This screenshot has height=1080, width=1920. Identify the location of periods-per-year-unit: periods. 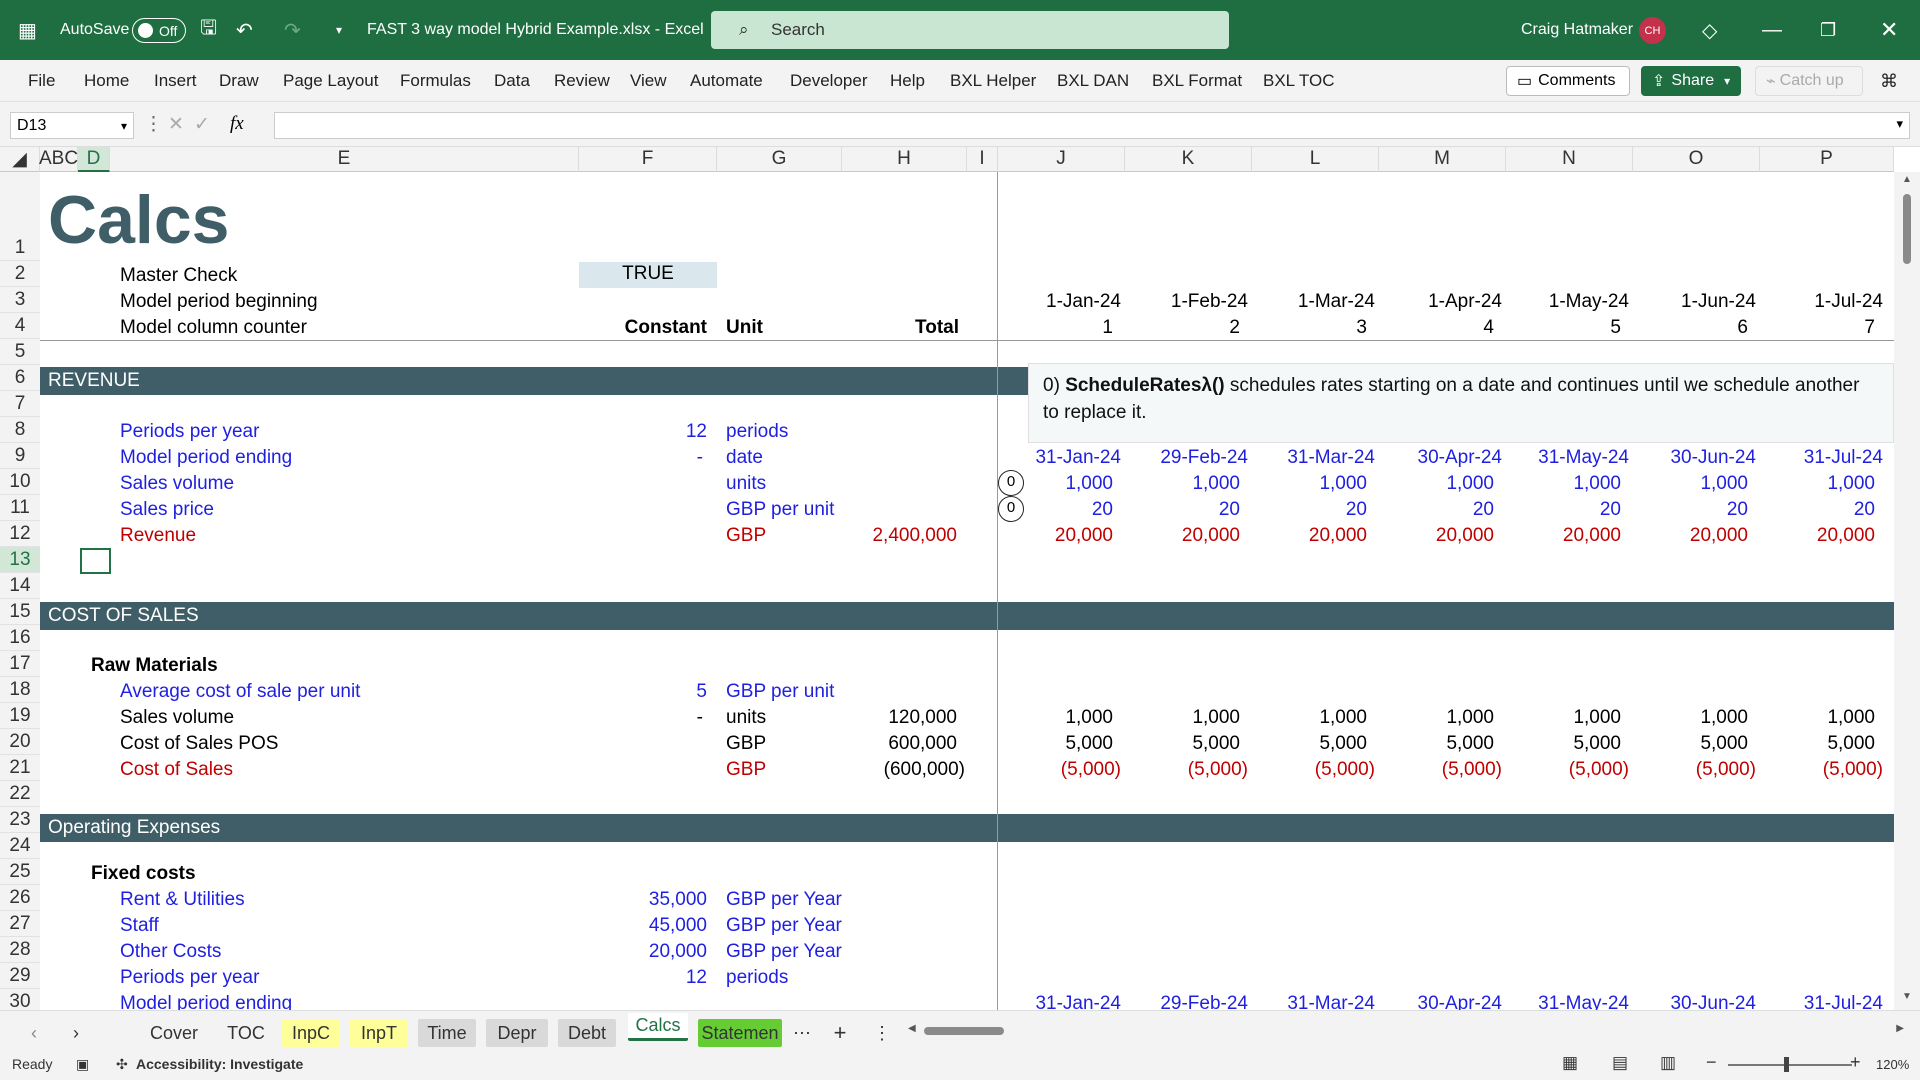
(757, 432).